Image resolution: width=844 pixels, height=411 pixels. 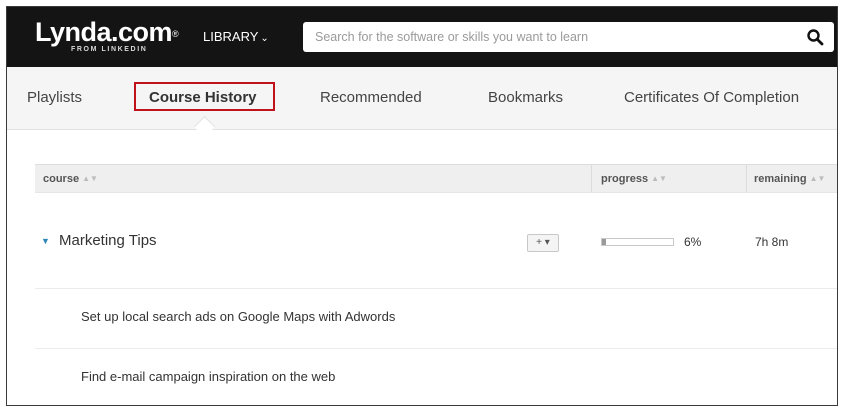 What do you see at coordinates (711, 97) in the screenshot?
I see `tab-certificates: Certificates Of Completion` at bounding box center [711, 97].